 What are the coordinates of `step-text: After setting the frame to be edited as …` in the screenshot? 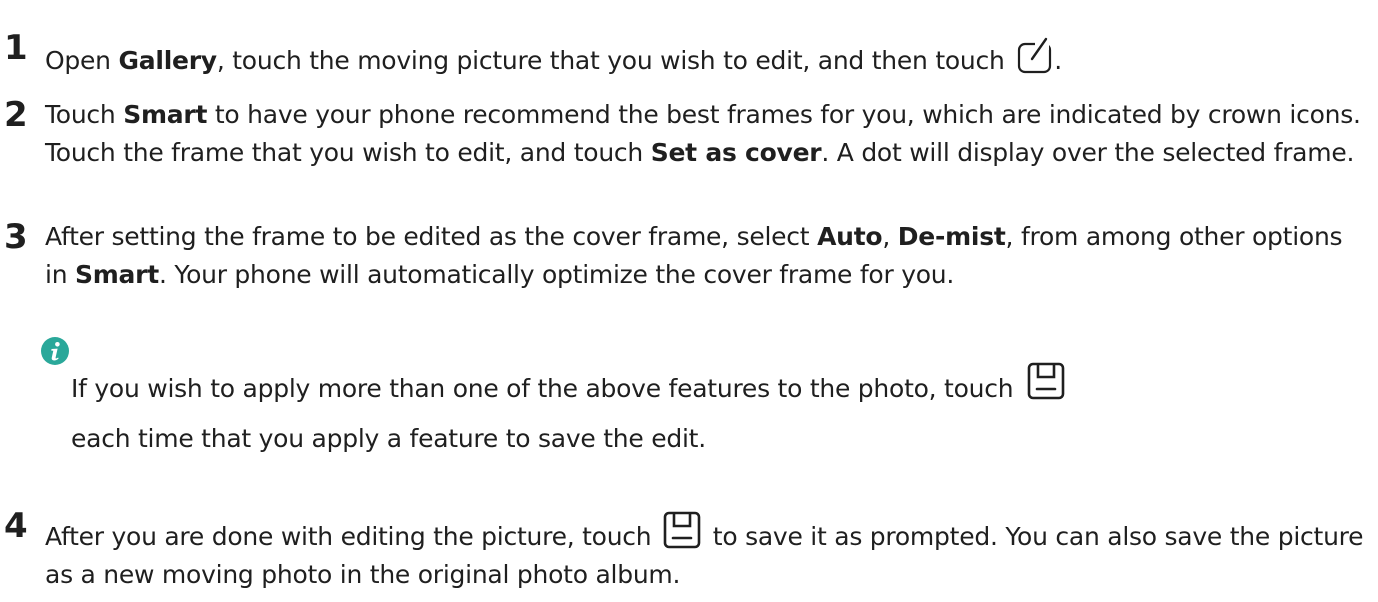 It's located at (694, 255).